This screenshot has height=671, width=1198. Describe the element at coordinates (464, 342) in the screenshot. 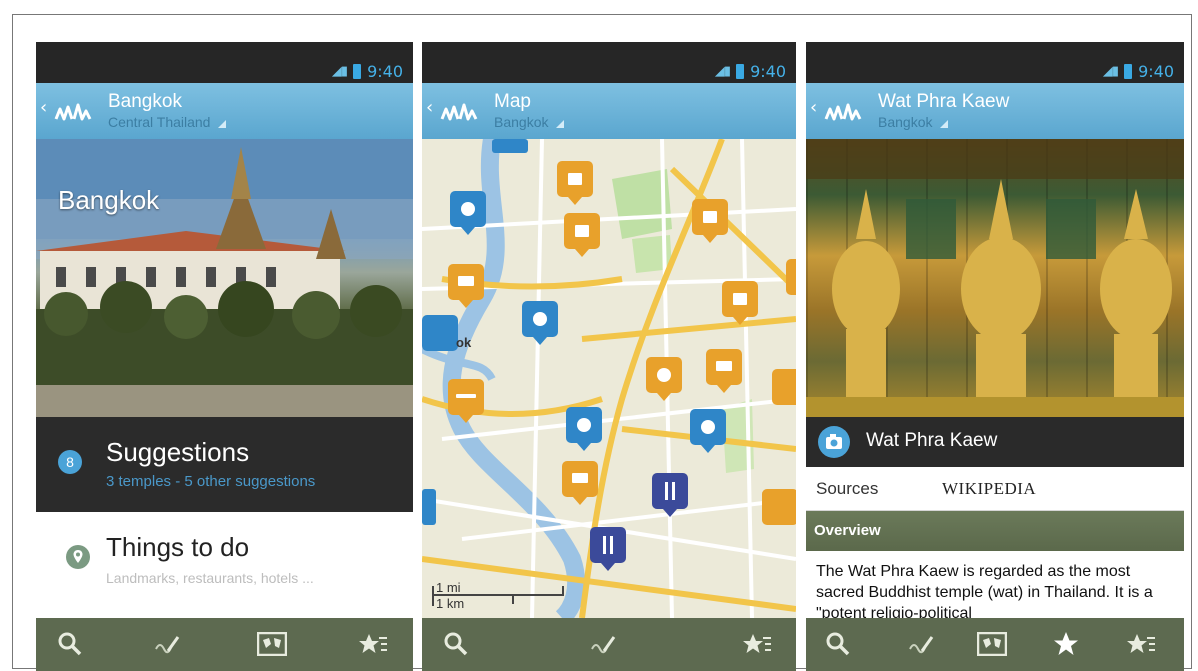

I see `map-city-label: ok` at that location.